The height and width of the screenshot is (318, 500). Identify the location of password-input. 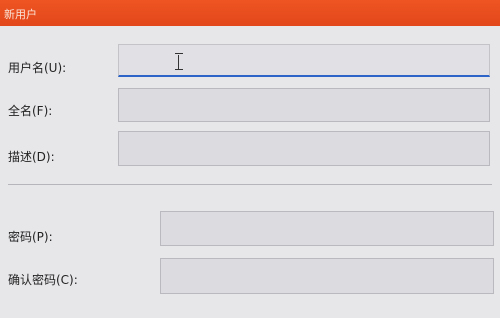
(327, 228).